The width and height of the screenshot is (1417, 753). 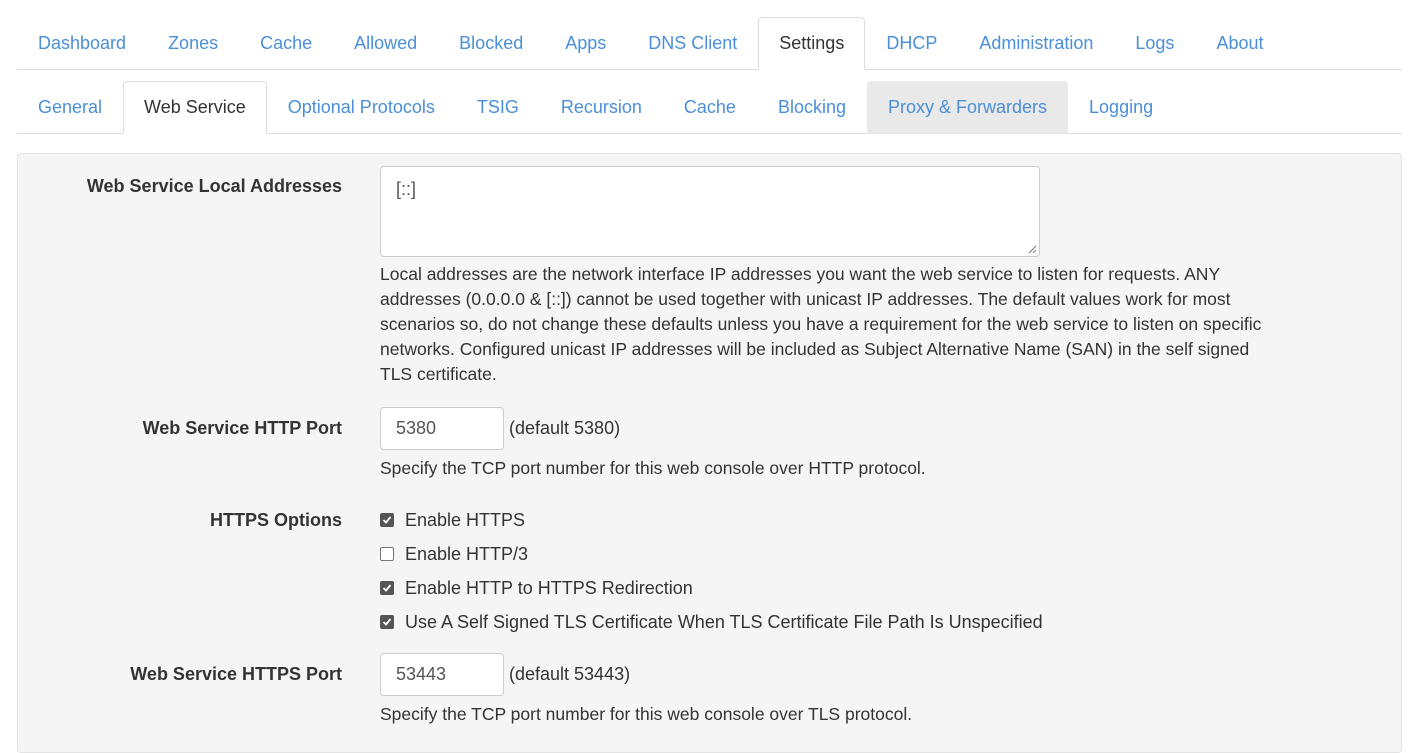 I want to click on enable-http3-label: Enable HTTP/3, so click(x=467, y=553).